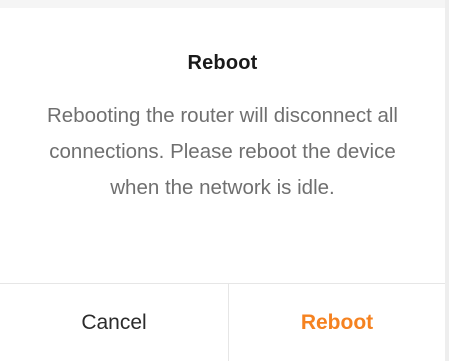 The width and height of the screenshot is (449, 361). Describe the element at coordinates (337, 322) in the screenshot. I see `reboot-confirm-button: Reboot` at that location.